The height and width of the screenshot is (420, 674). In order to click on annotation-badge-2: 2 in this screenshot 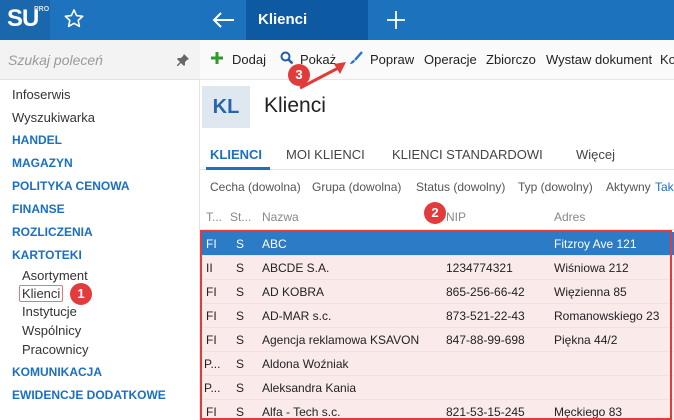, I will do `click(435, 213)`.